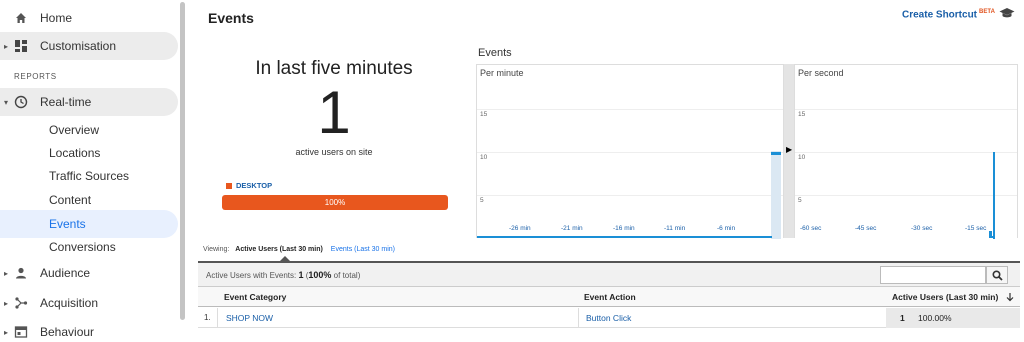  I want to click on x-tick-label: -11 min, so click(675, 228).